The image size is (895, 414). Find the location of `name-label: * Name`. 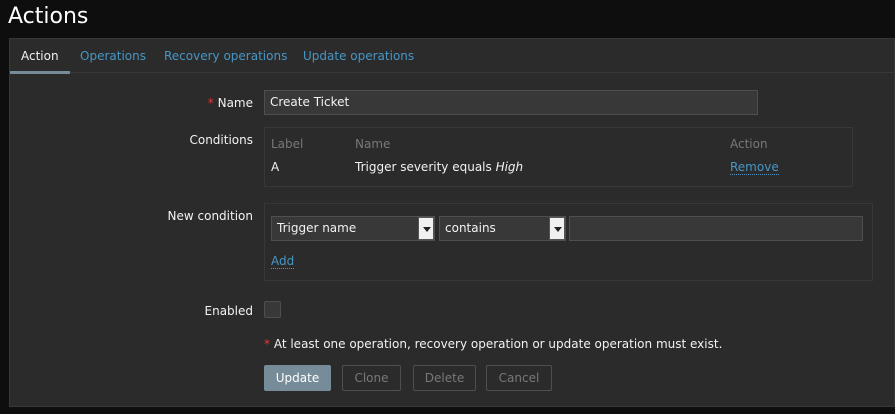

name-label: * Name is located at coordinates (230, 103).